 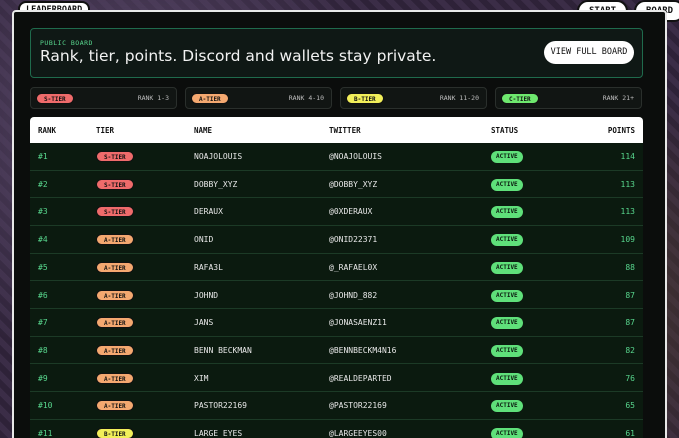 What do you see at coordinates (362, 350) in the screenshot?
I see `row-twitter: @BENNBECKM4N16` at bounding box center [362, 350].